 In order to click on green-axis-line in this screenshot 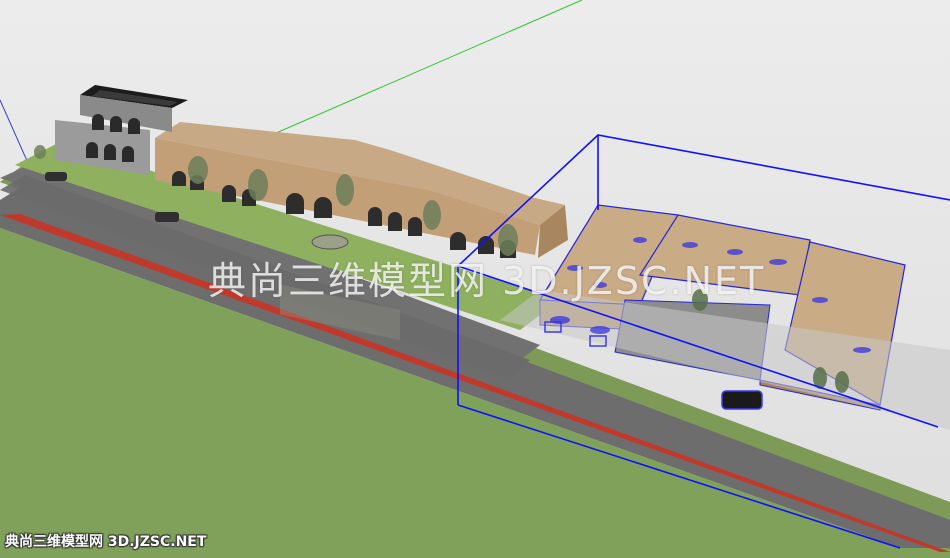, I will do `click(421, 70)`.